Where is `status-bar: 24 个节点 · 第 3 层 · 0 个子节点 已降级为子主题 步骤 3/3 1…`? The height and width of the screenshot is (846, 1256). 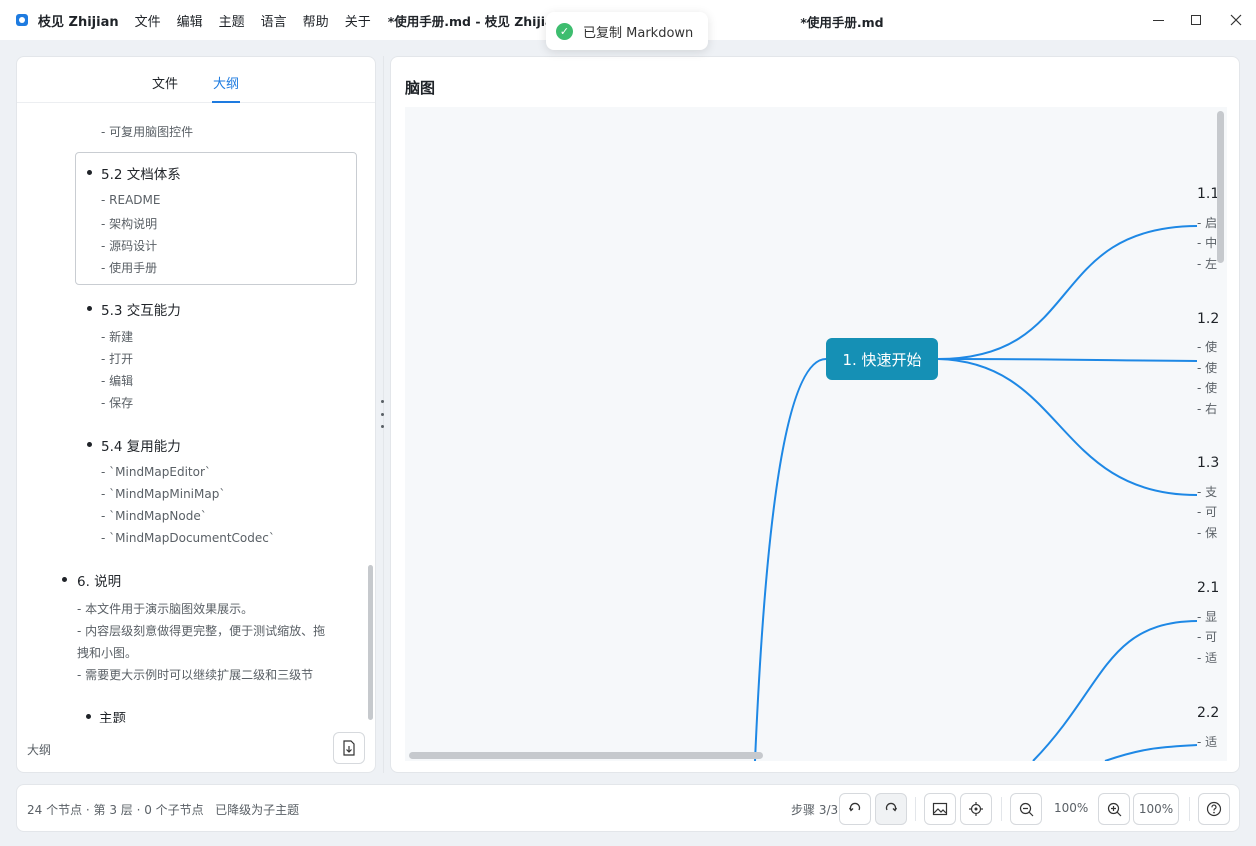 status-bar: 24 个节点 · 第 3 层 · 0 个子节点 已降级为子主题 步骤 3/3 1… is located at coordinates (628, 808).